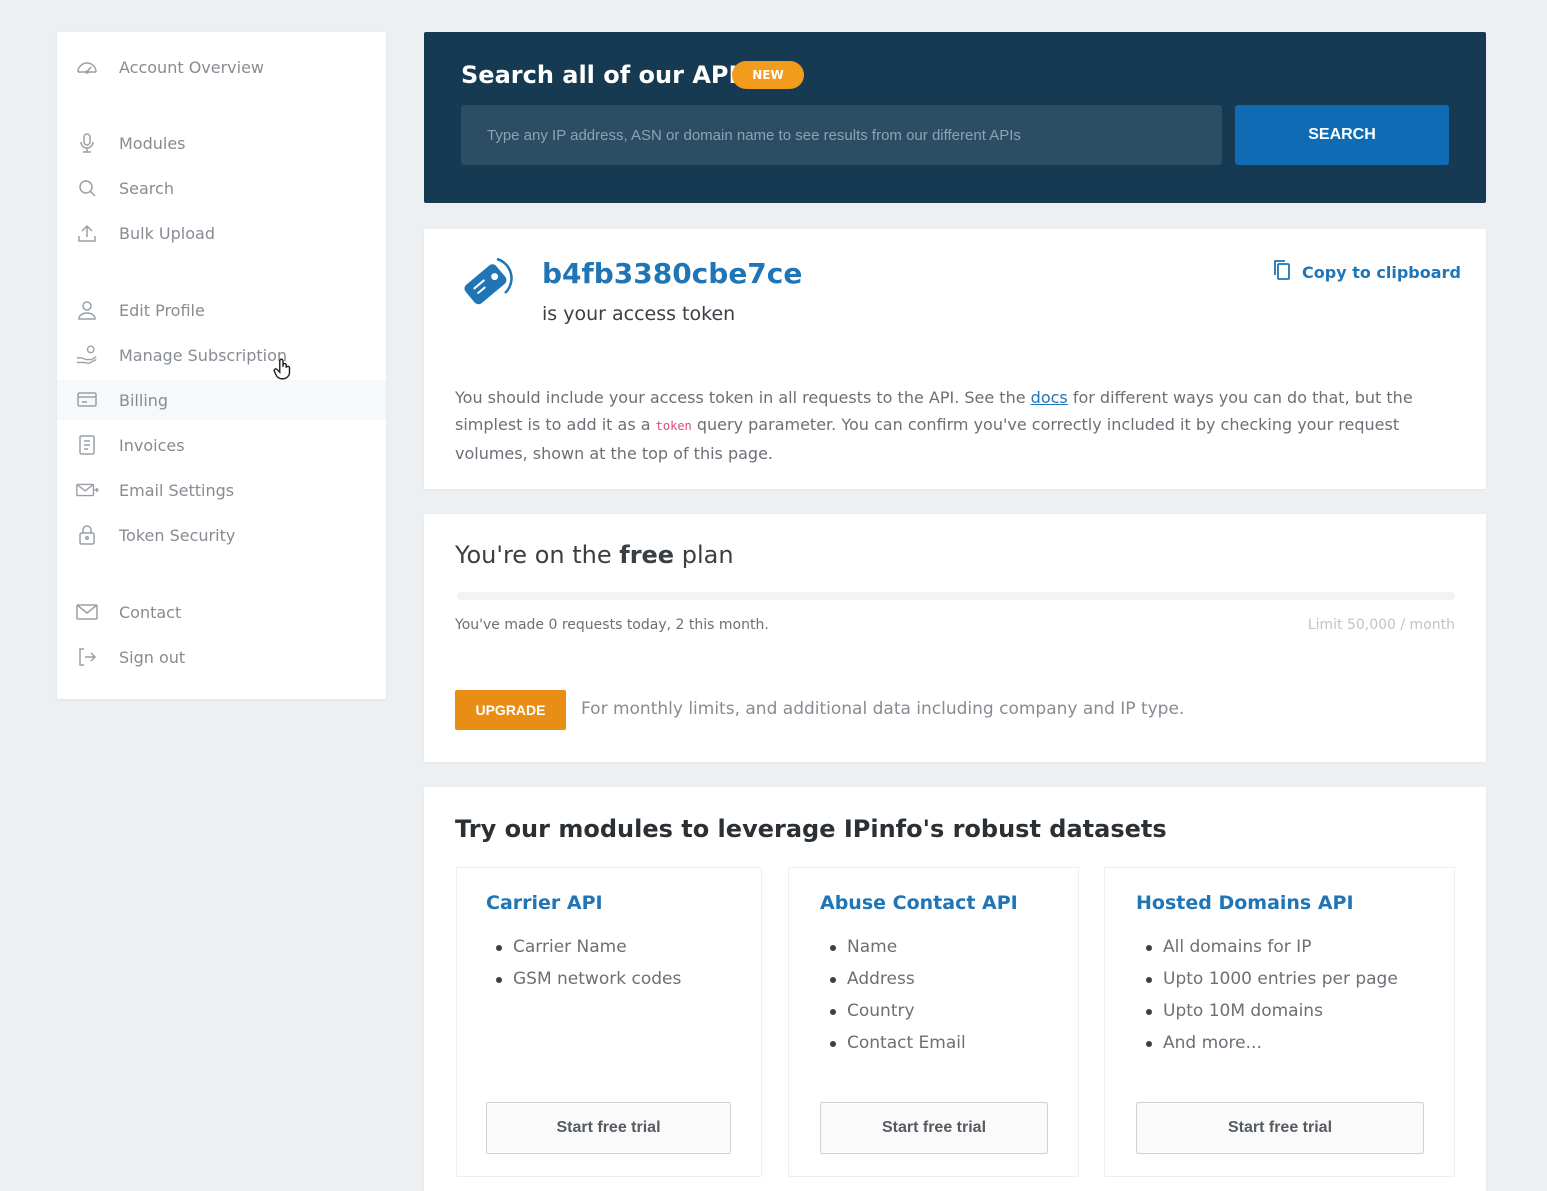 The image size is (1547, 1191). I want to click on invoice-icon, so click(87, 445).